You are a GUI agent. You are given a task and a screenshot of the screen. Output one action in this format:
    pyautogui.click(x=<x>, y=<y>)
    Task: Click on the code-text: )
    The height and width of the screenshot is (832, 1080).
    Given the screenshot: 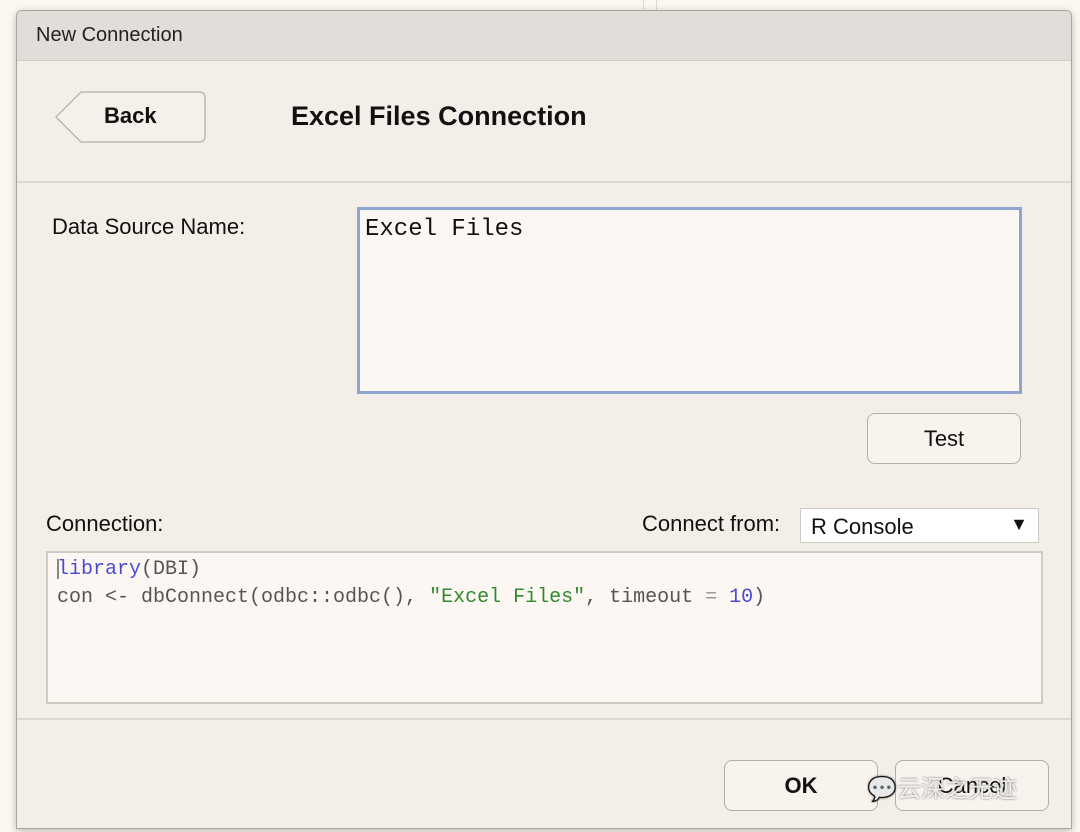 What is the action you would take?
    pyautogui.click(x=759, y=597)
    